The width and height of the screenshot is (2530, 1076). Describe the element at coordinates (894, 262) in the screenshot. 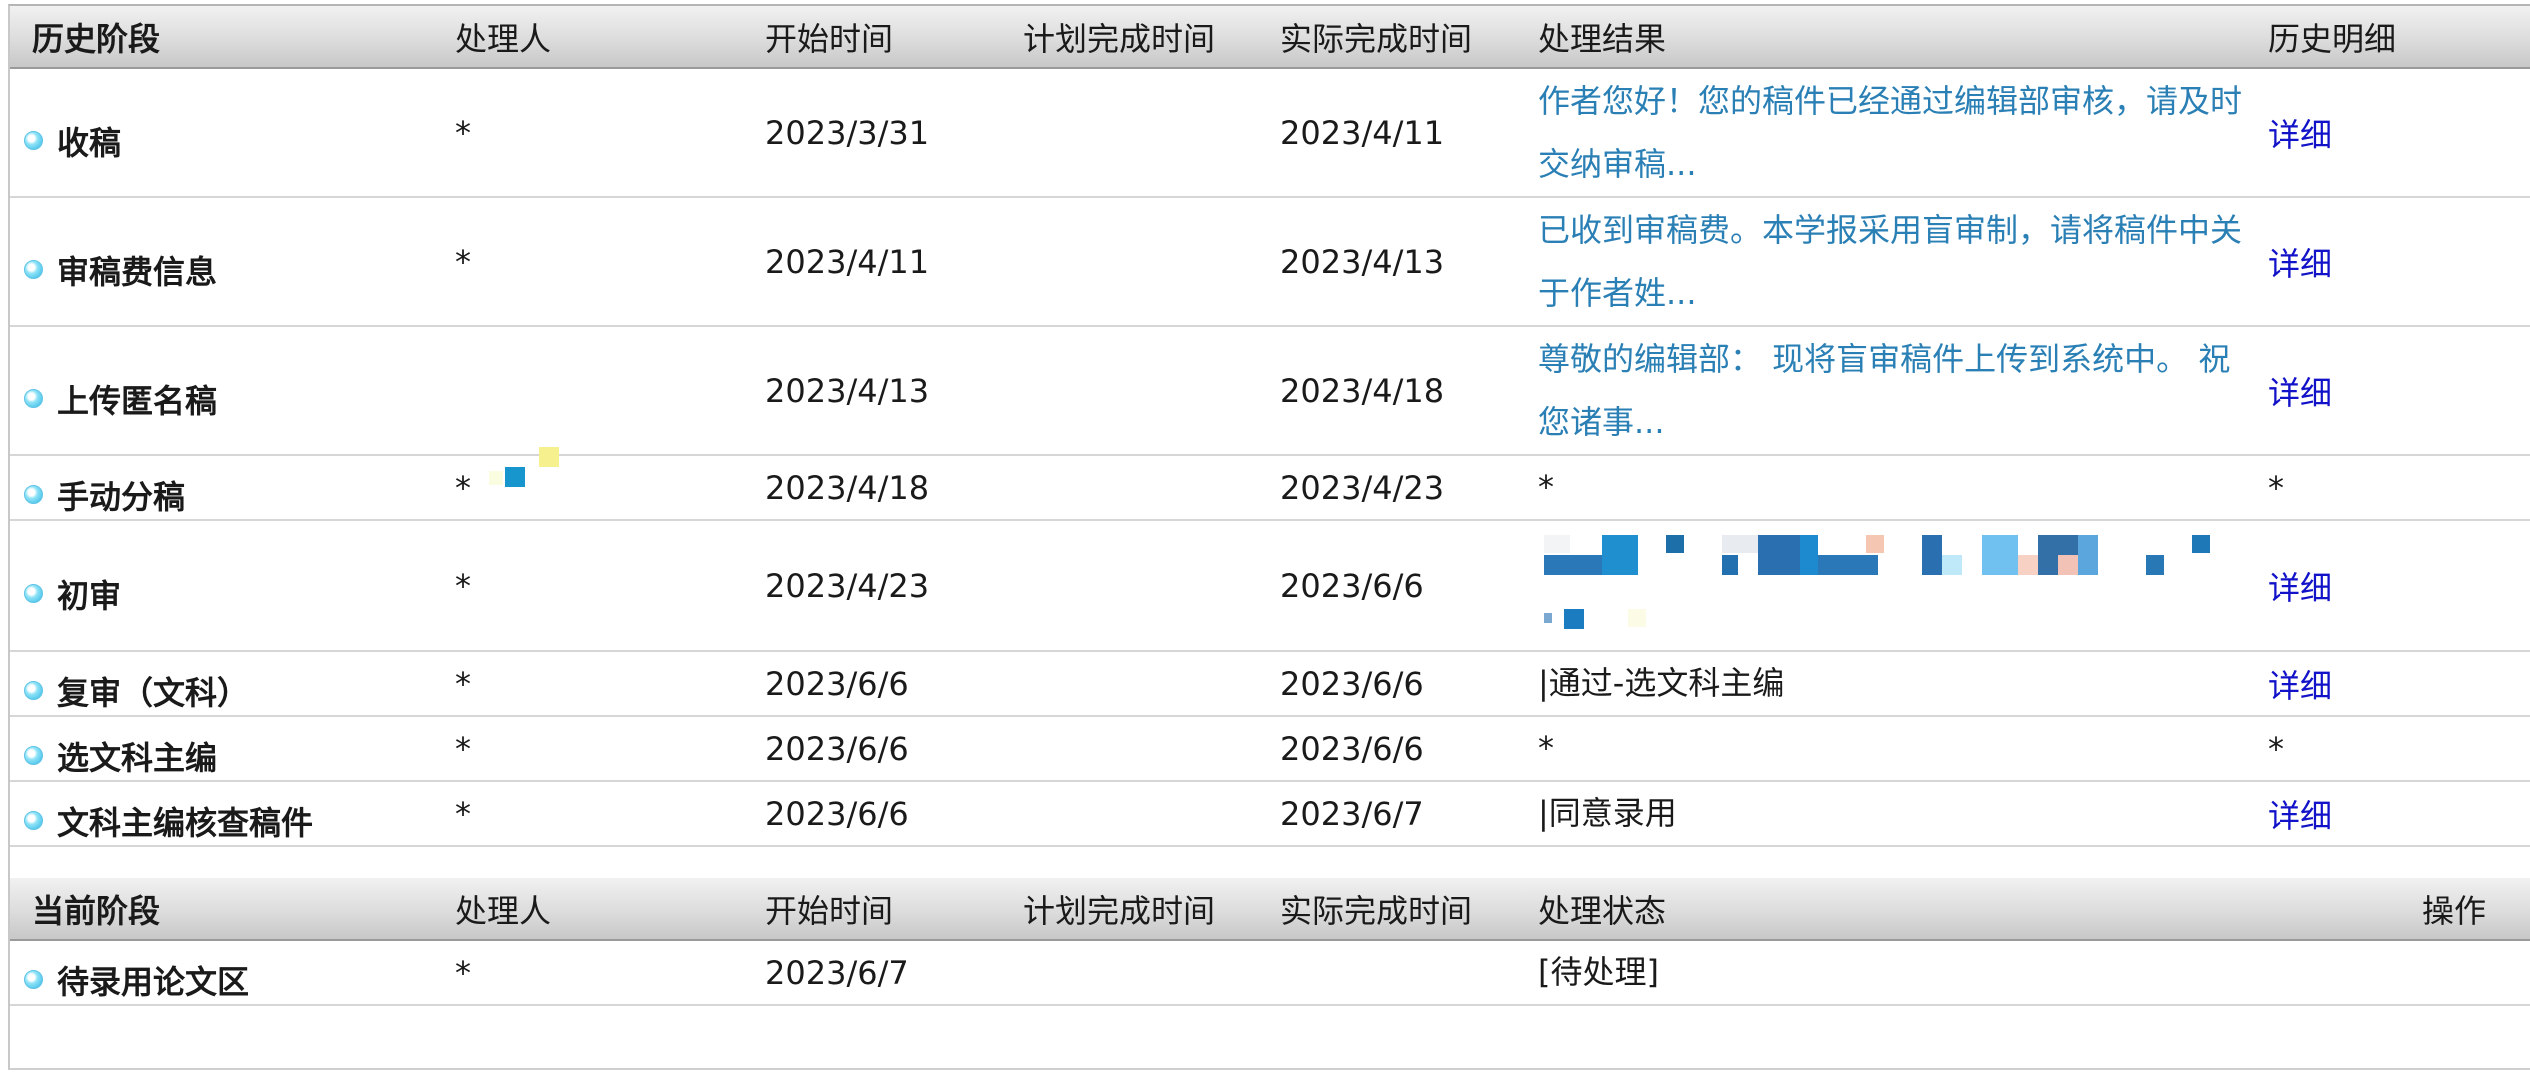

I see `start-time-cell: 2023/4/11` at that location.